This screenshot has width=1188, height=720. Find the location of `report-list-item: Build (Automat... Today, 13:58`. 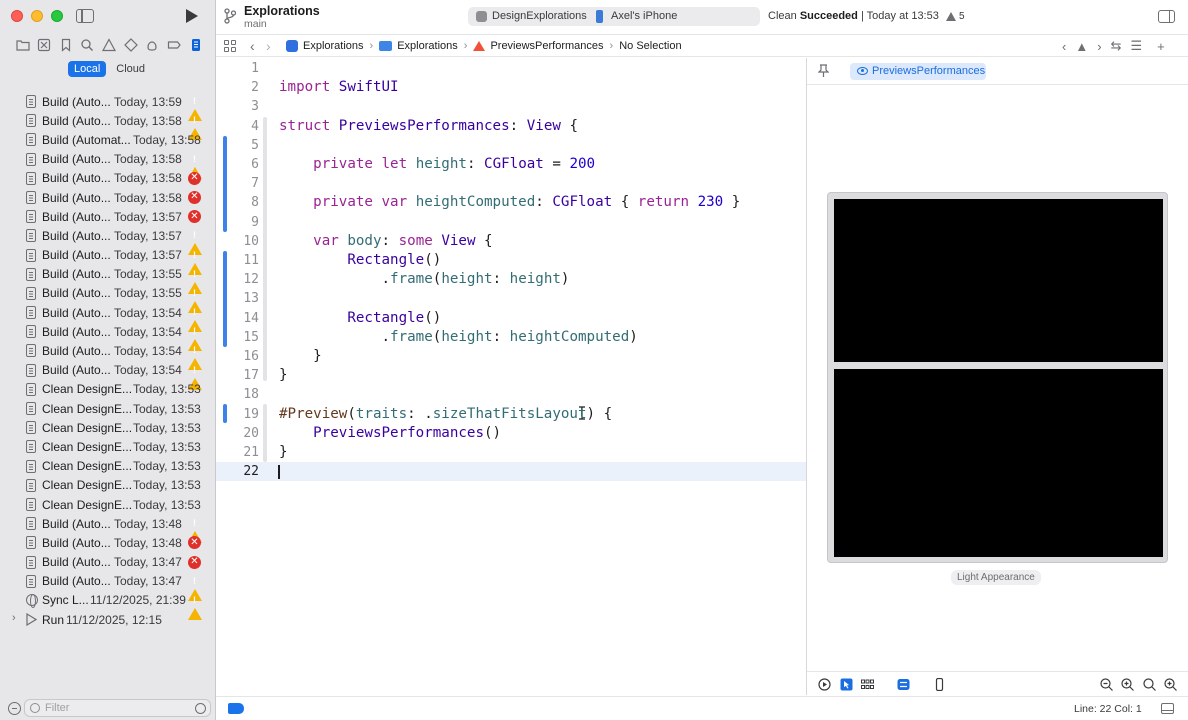

report-list-item: Build (Automat... Today, 13:58 is located at coordinates (107, 139).